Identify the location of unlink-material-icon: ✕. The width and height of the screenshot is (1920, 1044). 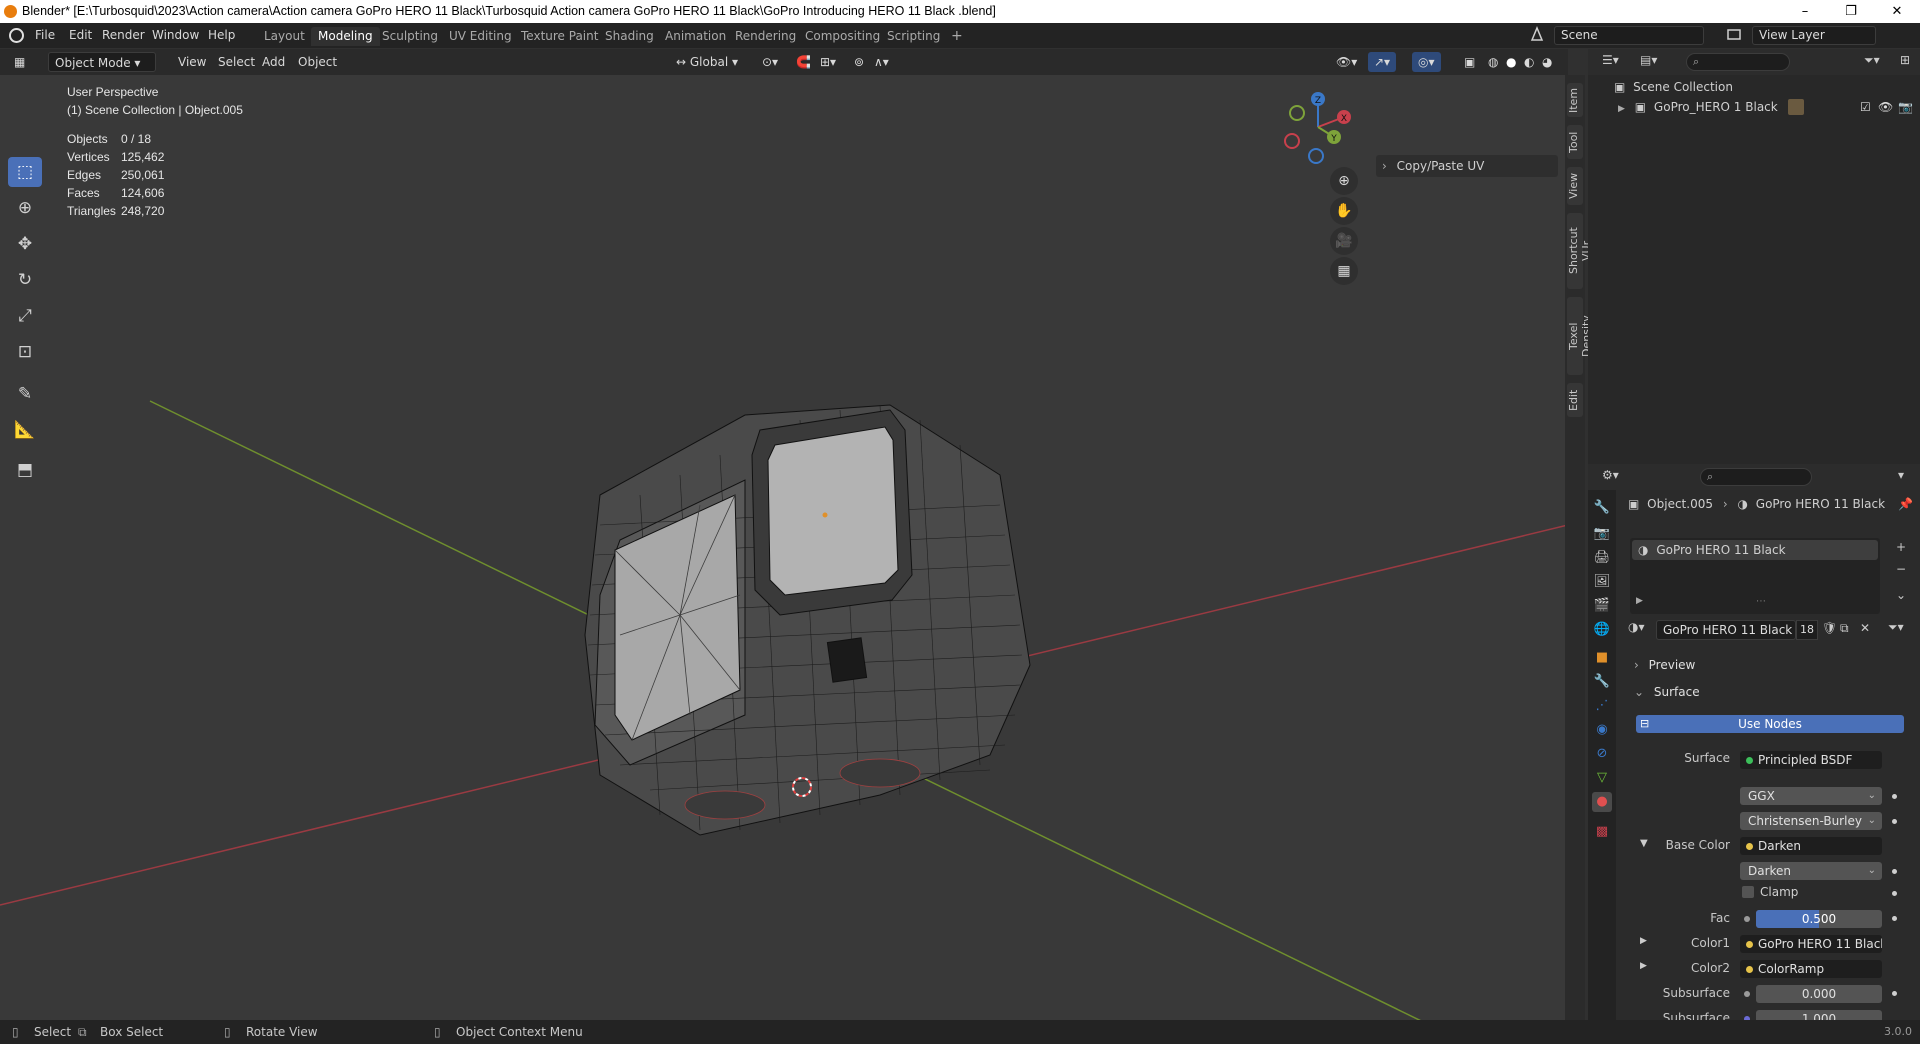
(1865, 628).